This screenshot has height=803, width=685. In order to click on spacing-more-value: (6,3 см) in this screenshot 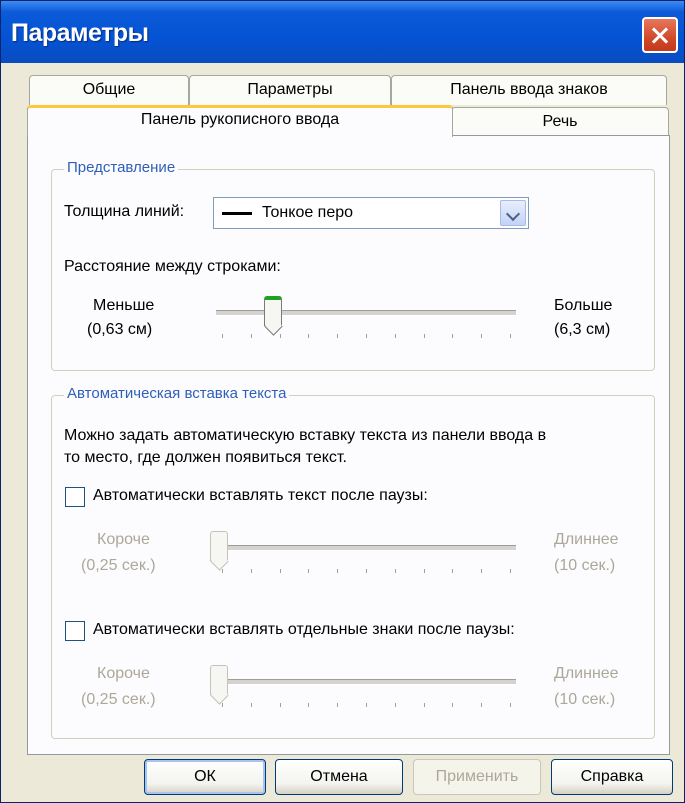, I will do `click(582, 329)`.